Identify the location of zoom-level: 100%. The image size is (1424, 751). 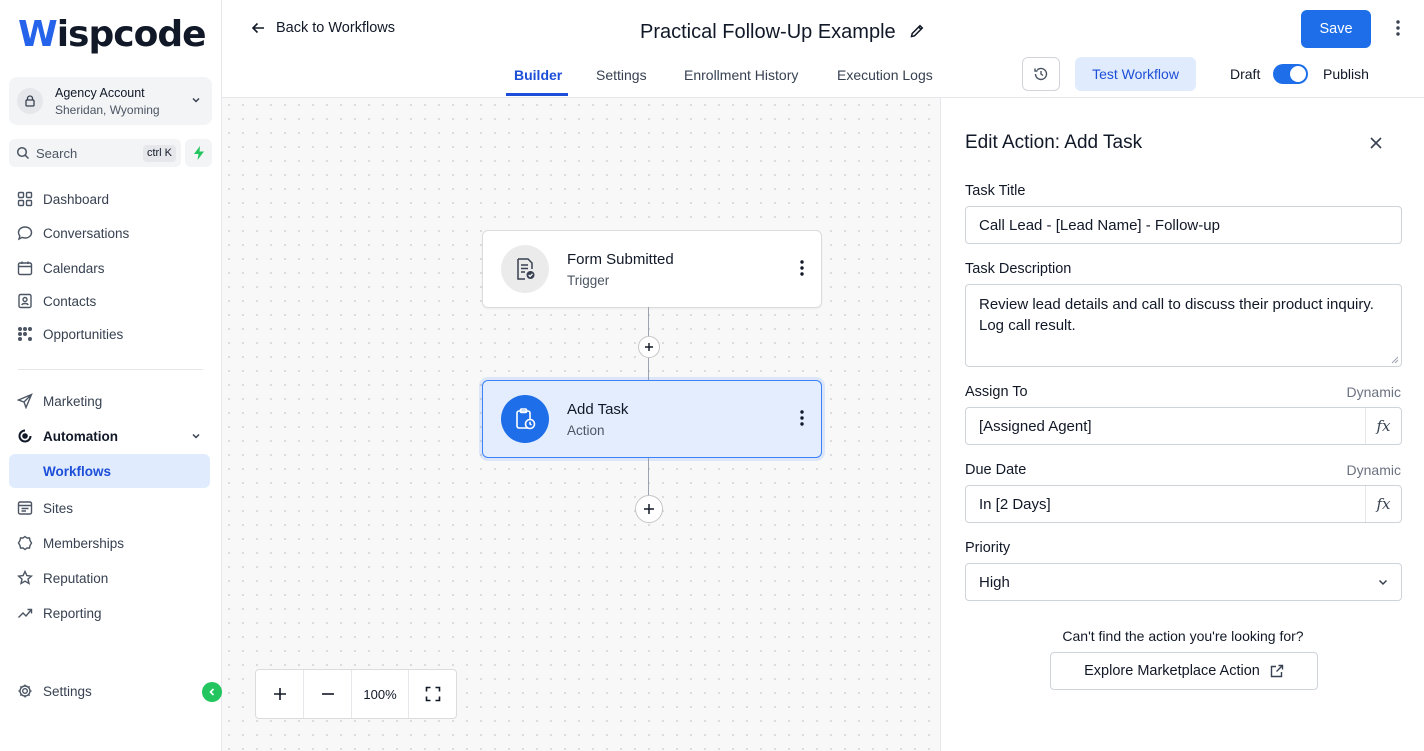
(380, 694).